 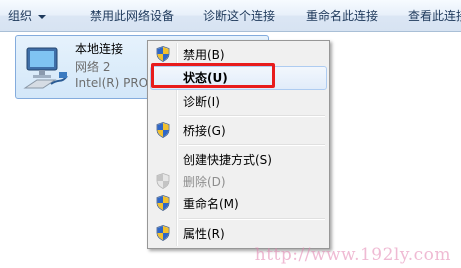 What do you see at coordinates (204, 131) in the screenshot?
I see `menu-item-label: 桥接(G)` at bounding box center [204, 131].